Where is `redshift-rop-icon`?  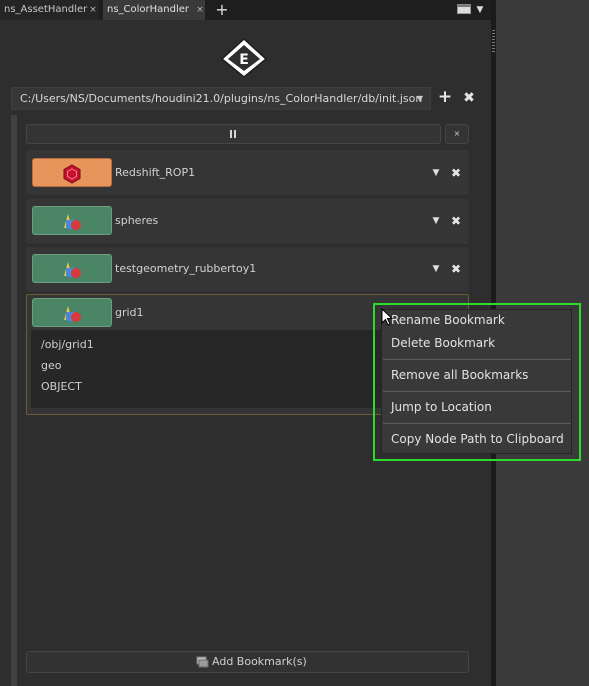
redshift-rop-icon is located at coordinates (72, 174).